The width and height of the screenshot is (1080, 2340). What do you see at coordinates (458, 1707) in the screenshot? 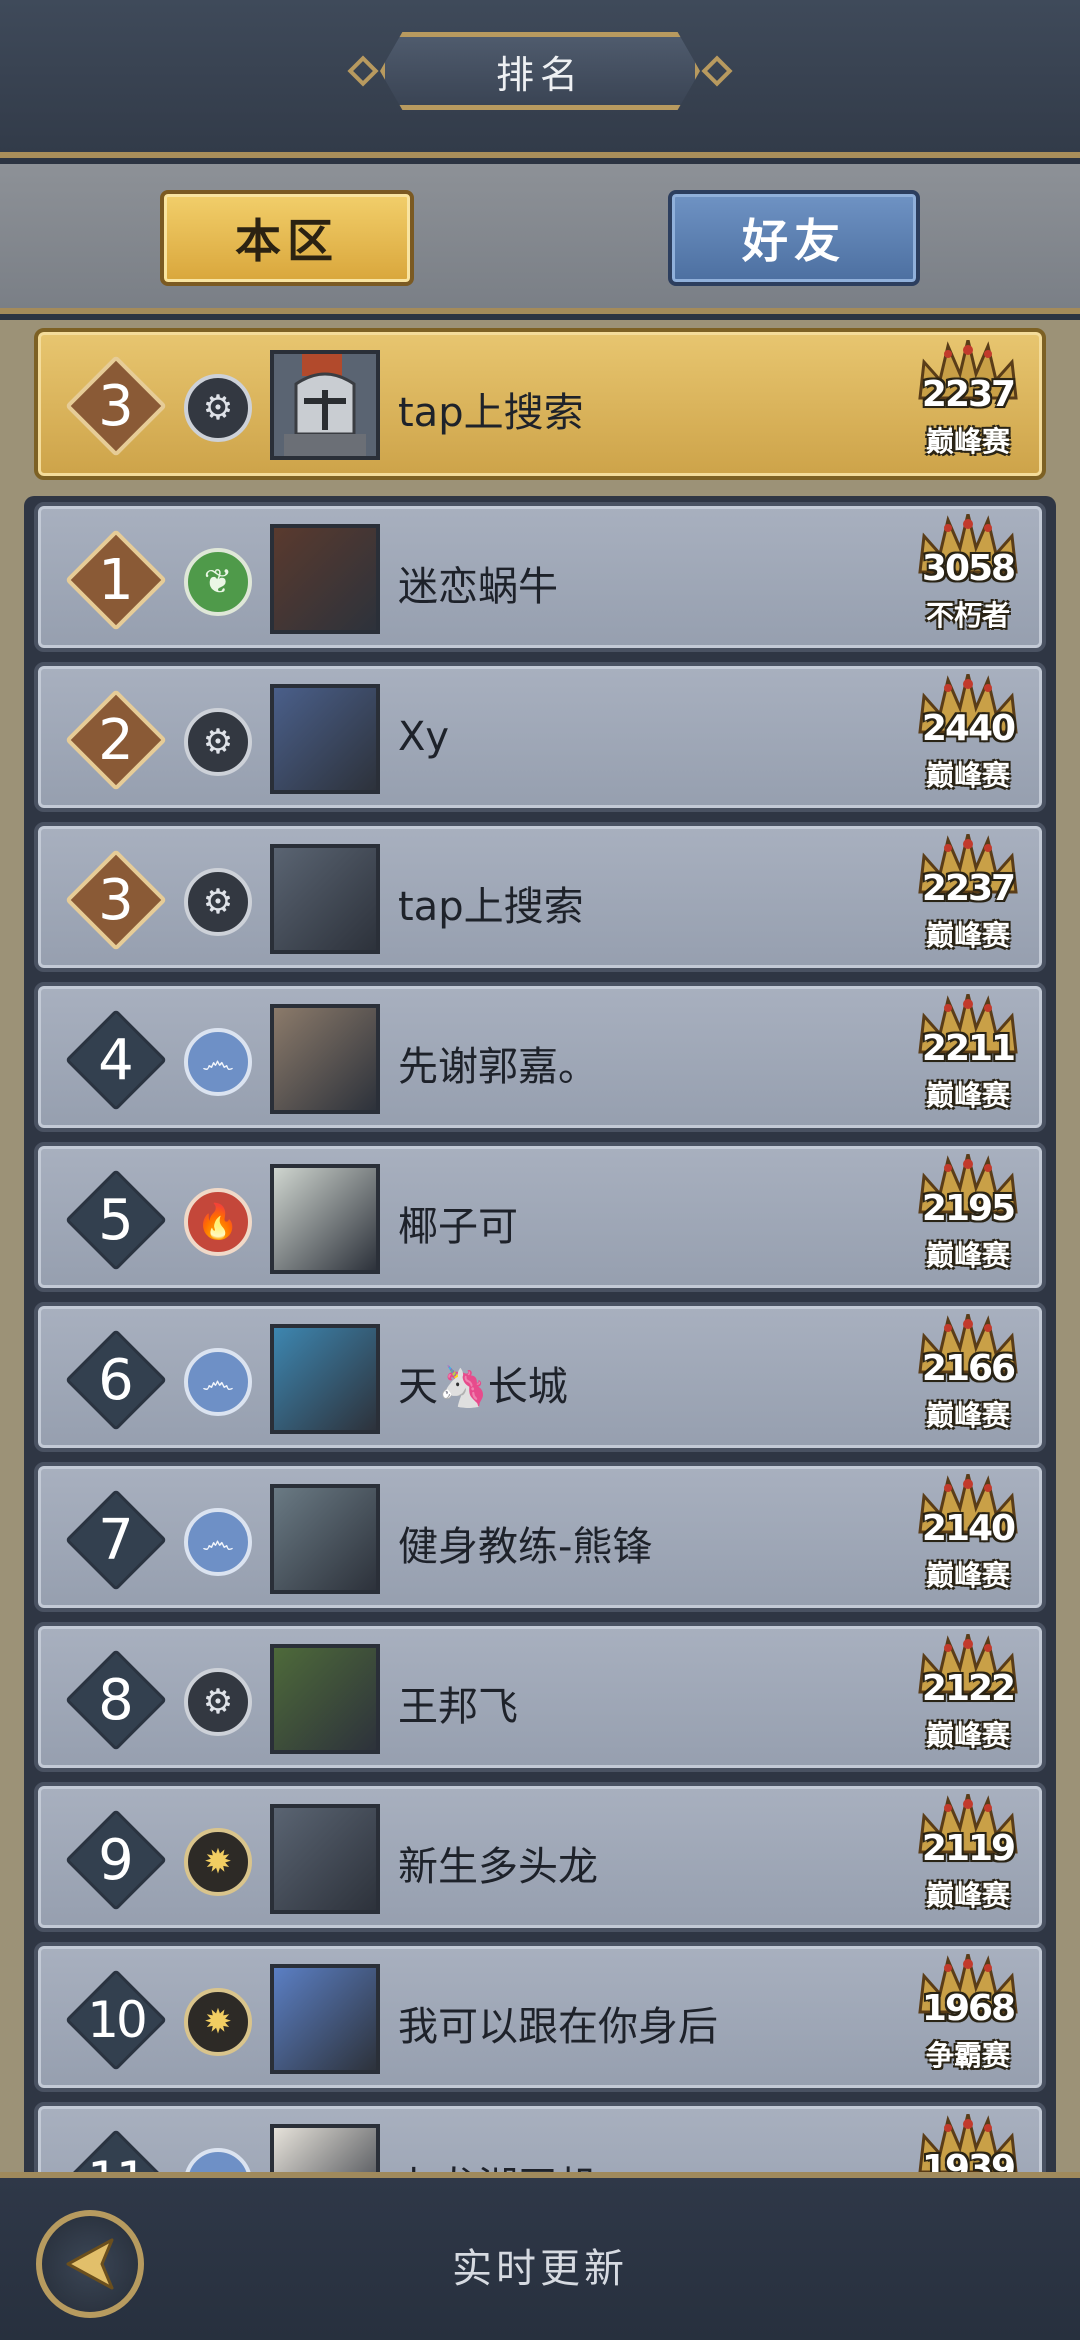
I see `player-name: 王邦飞` at bounding box center [458, 1707].